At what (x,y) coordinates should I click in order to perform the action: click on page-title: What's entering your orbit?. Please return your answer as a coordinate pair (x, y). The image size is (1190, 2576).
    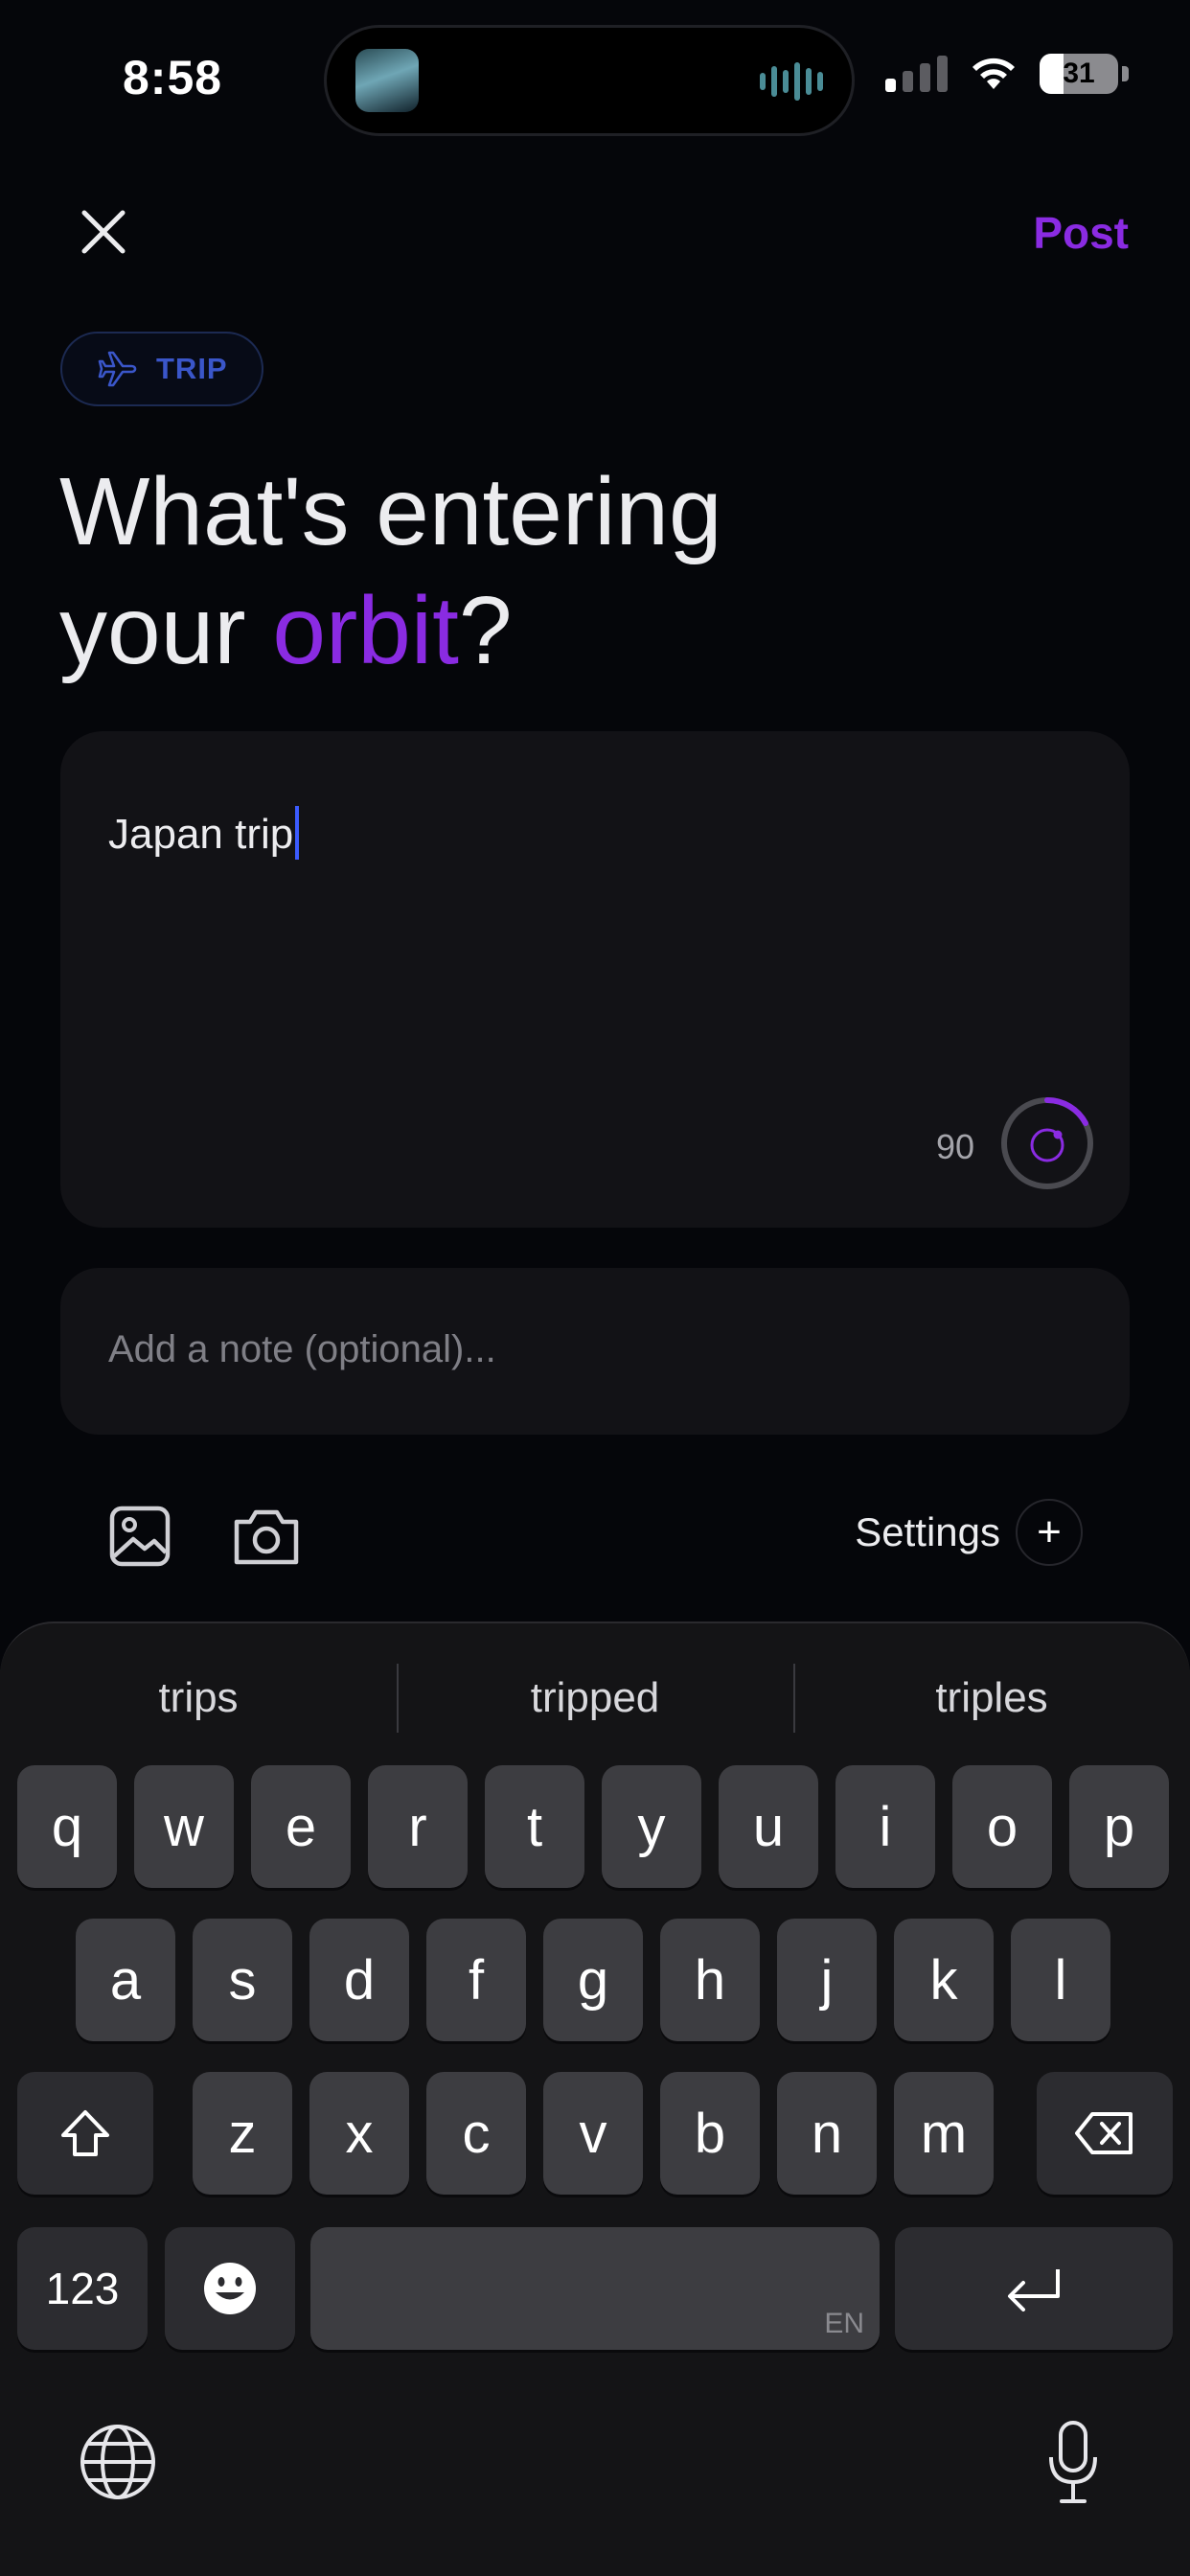
    Looking at the image, I should click on (390, 571).